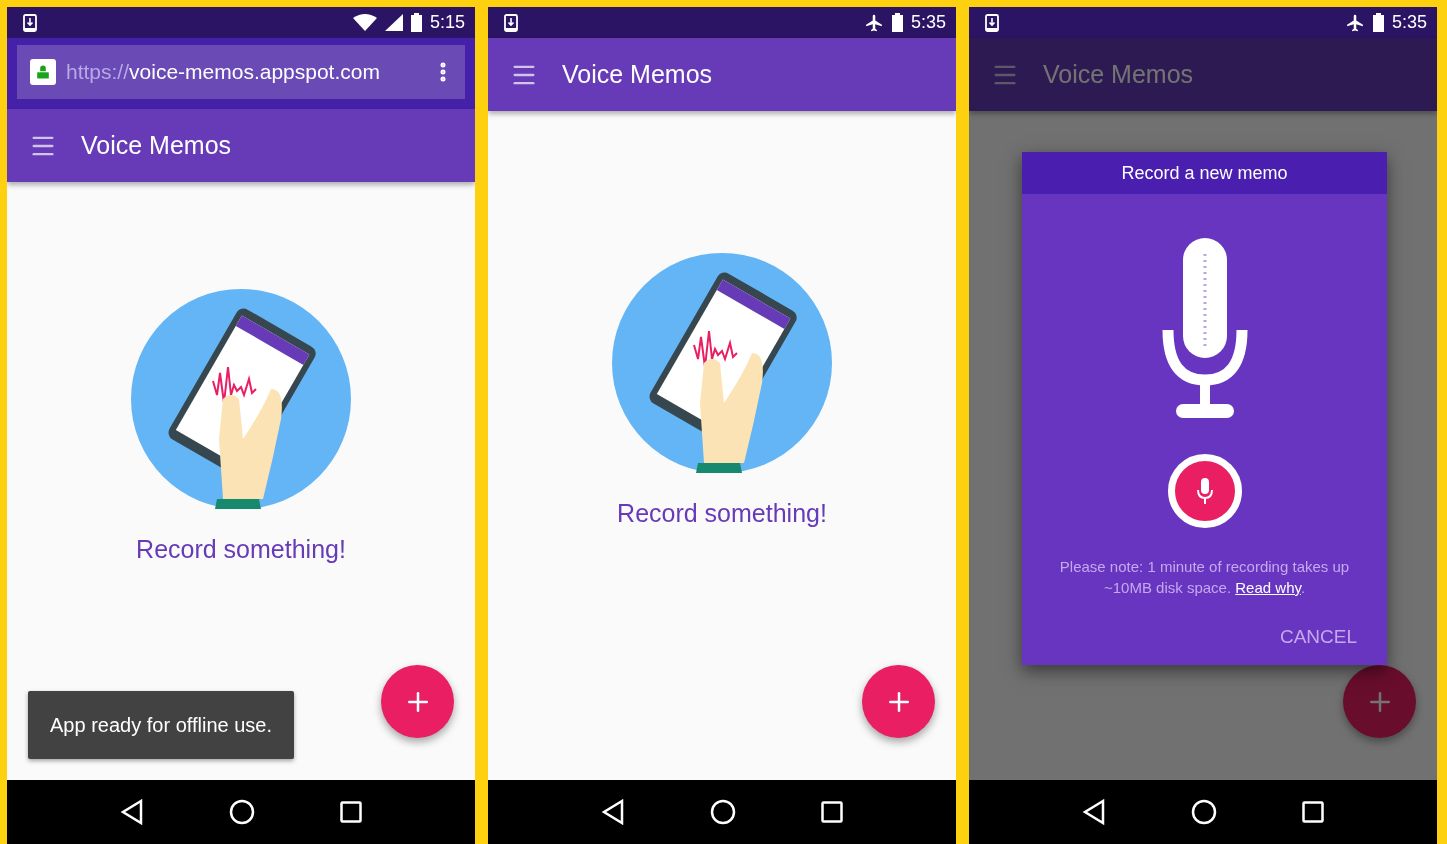  What do you see at coordinates (1318, 637) in the screenshot?
I see `cancel-button: CANCEL` at bounding box center [1318, 637].